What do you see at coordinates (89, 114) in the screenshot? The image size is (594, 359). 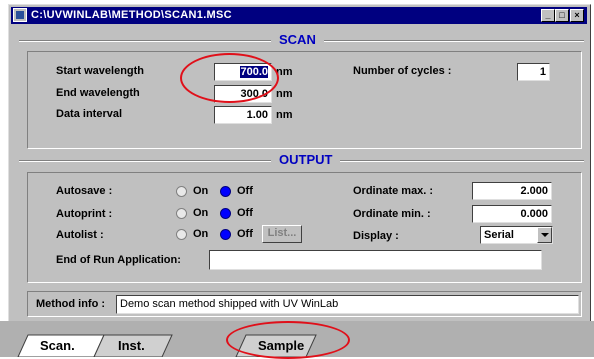 I see `data-interval-label: Data interval` at bounding box center [89, 114].